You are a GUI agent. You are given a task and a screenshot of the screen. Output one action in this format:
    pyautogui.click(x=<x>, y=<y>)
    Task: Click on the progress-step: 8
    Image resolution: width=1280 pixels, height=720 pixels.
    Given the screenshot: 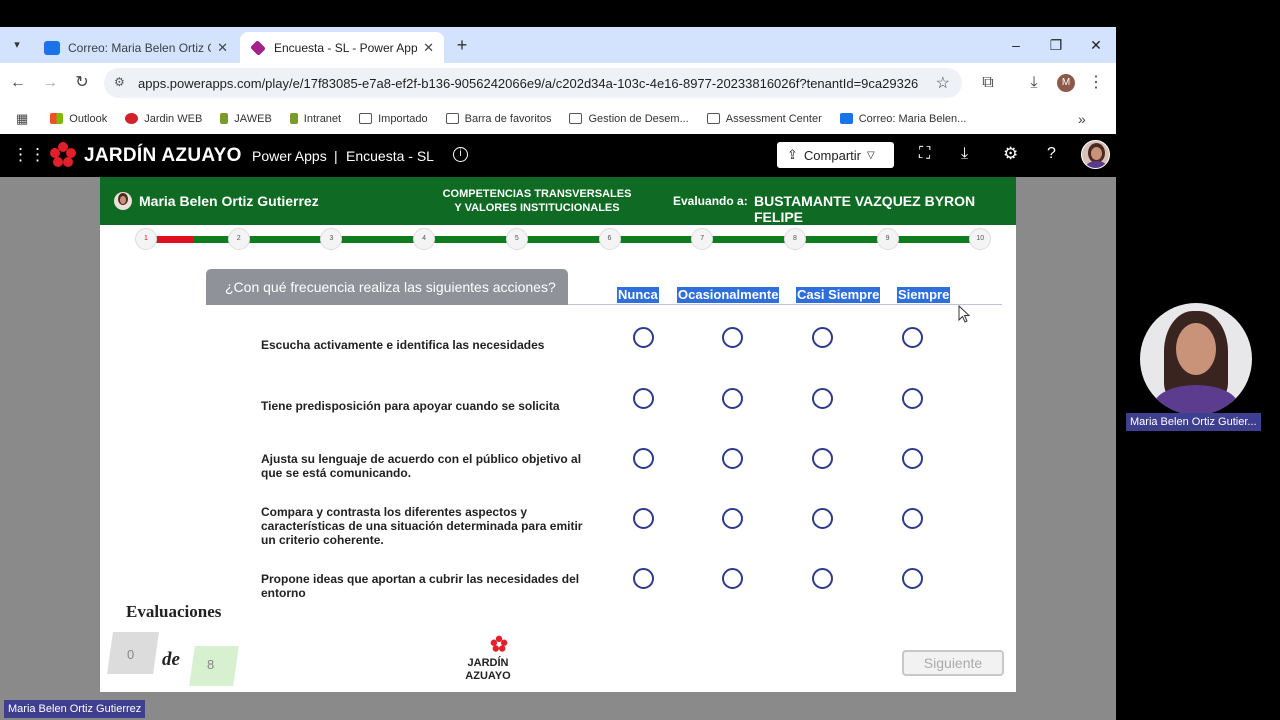 What is the action you would take?
    pyautogui.click(x=794, y=239)
    